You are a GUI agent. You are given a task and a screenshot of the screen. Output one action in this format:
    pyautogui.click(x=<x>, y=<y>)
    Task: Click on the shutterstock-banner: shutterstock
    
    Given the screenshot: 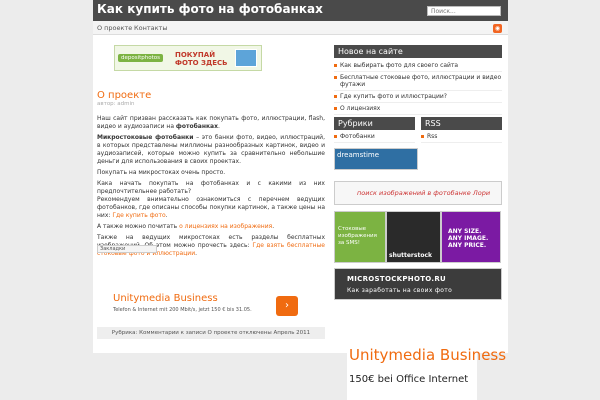 What is the action you would take?
    pyautogui.click(x=413, y=237)
    